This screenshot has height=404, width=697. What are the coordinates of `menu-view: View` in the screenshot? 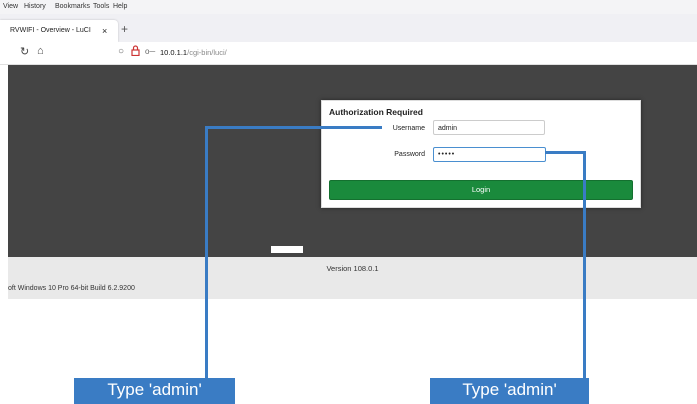 It's located at (10, 6).